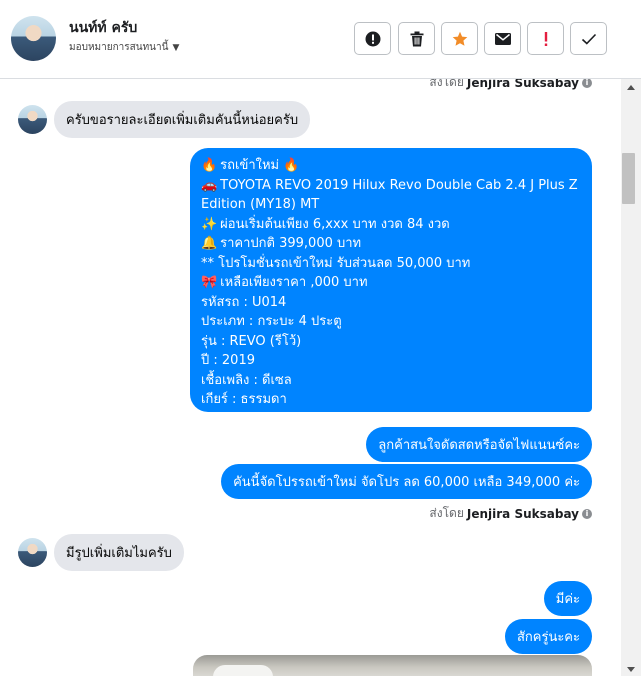  I want to click on car-photo, so click(392, 665).